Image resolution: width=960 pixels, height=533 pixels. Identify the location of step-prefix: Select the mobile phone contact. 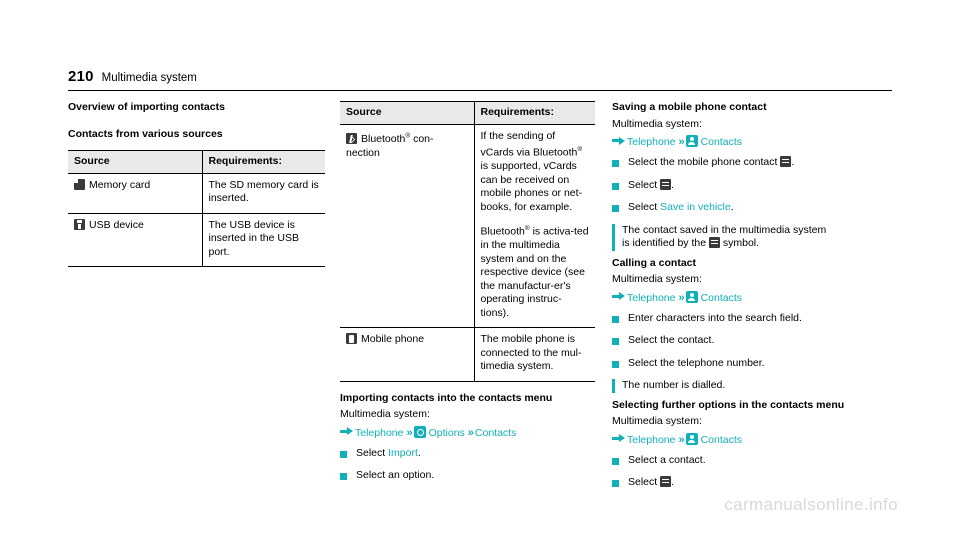
(704, 162).